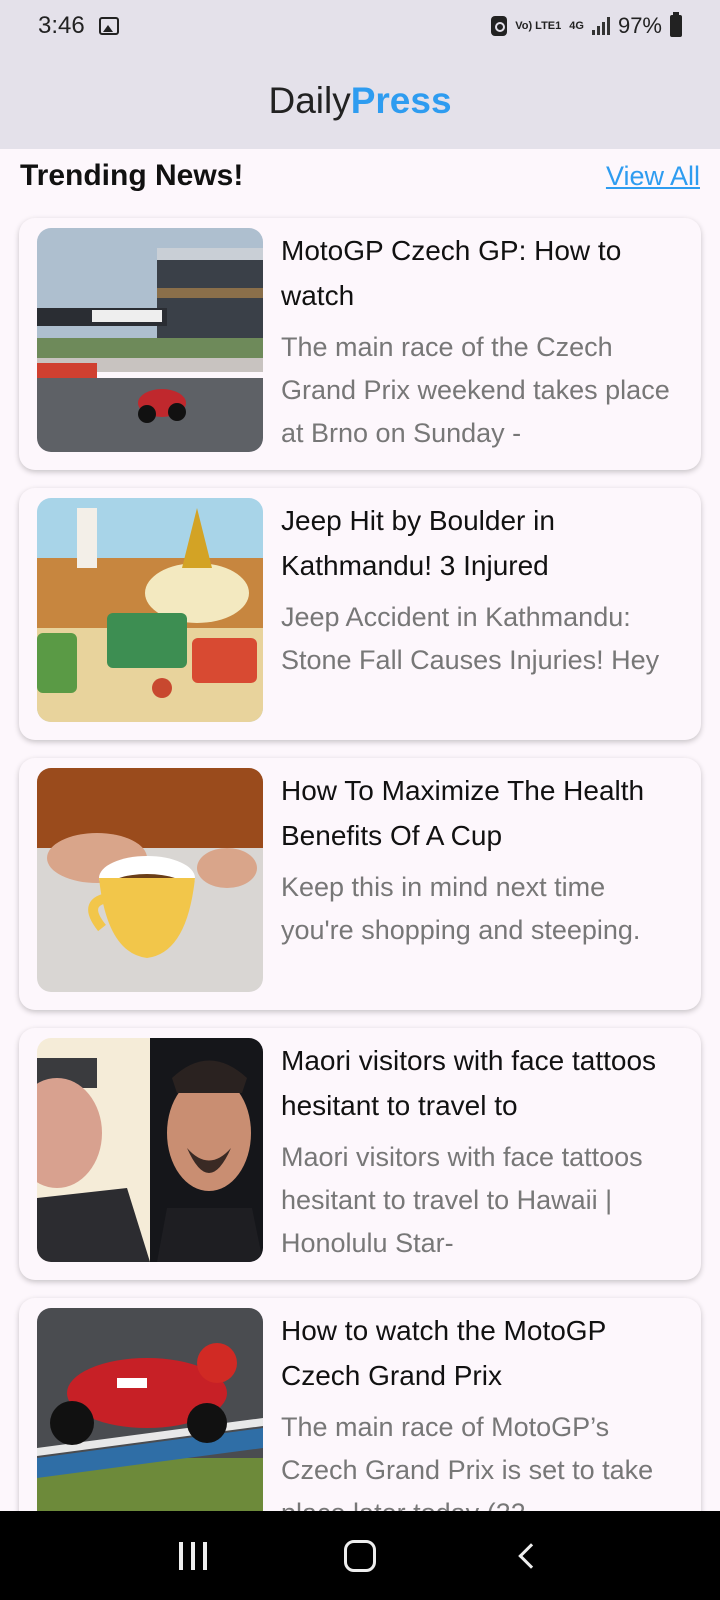 This screenshot has width=720, height=1600. I want to click on tea-cup-photo, so click(150, 880).